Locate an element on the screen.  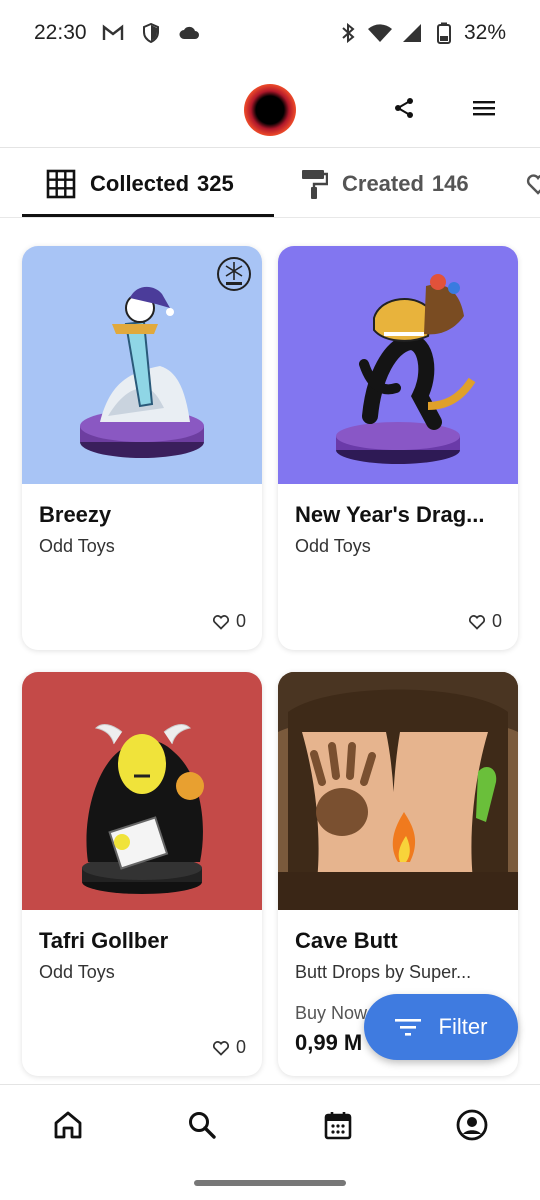
share-icon is located at coordinates (404, 108).